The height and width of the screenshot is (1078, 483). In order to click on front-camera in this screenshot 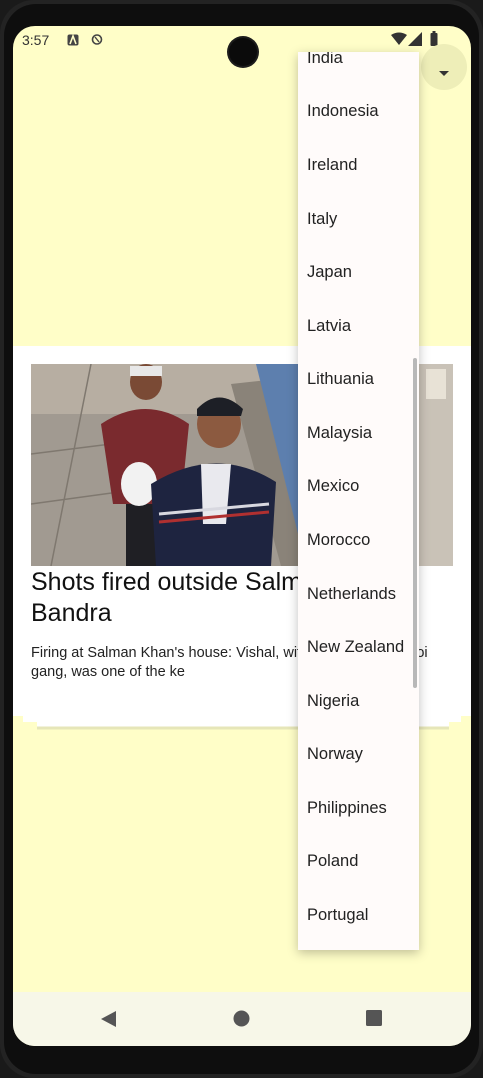, I will do `click(243, 52)`.